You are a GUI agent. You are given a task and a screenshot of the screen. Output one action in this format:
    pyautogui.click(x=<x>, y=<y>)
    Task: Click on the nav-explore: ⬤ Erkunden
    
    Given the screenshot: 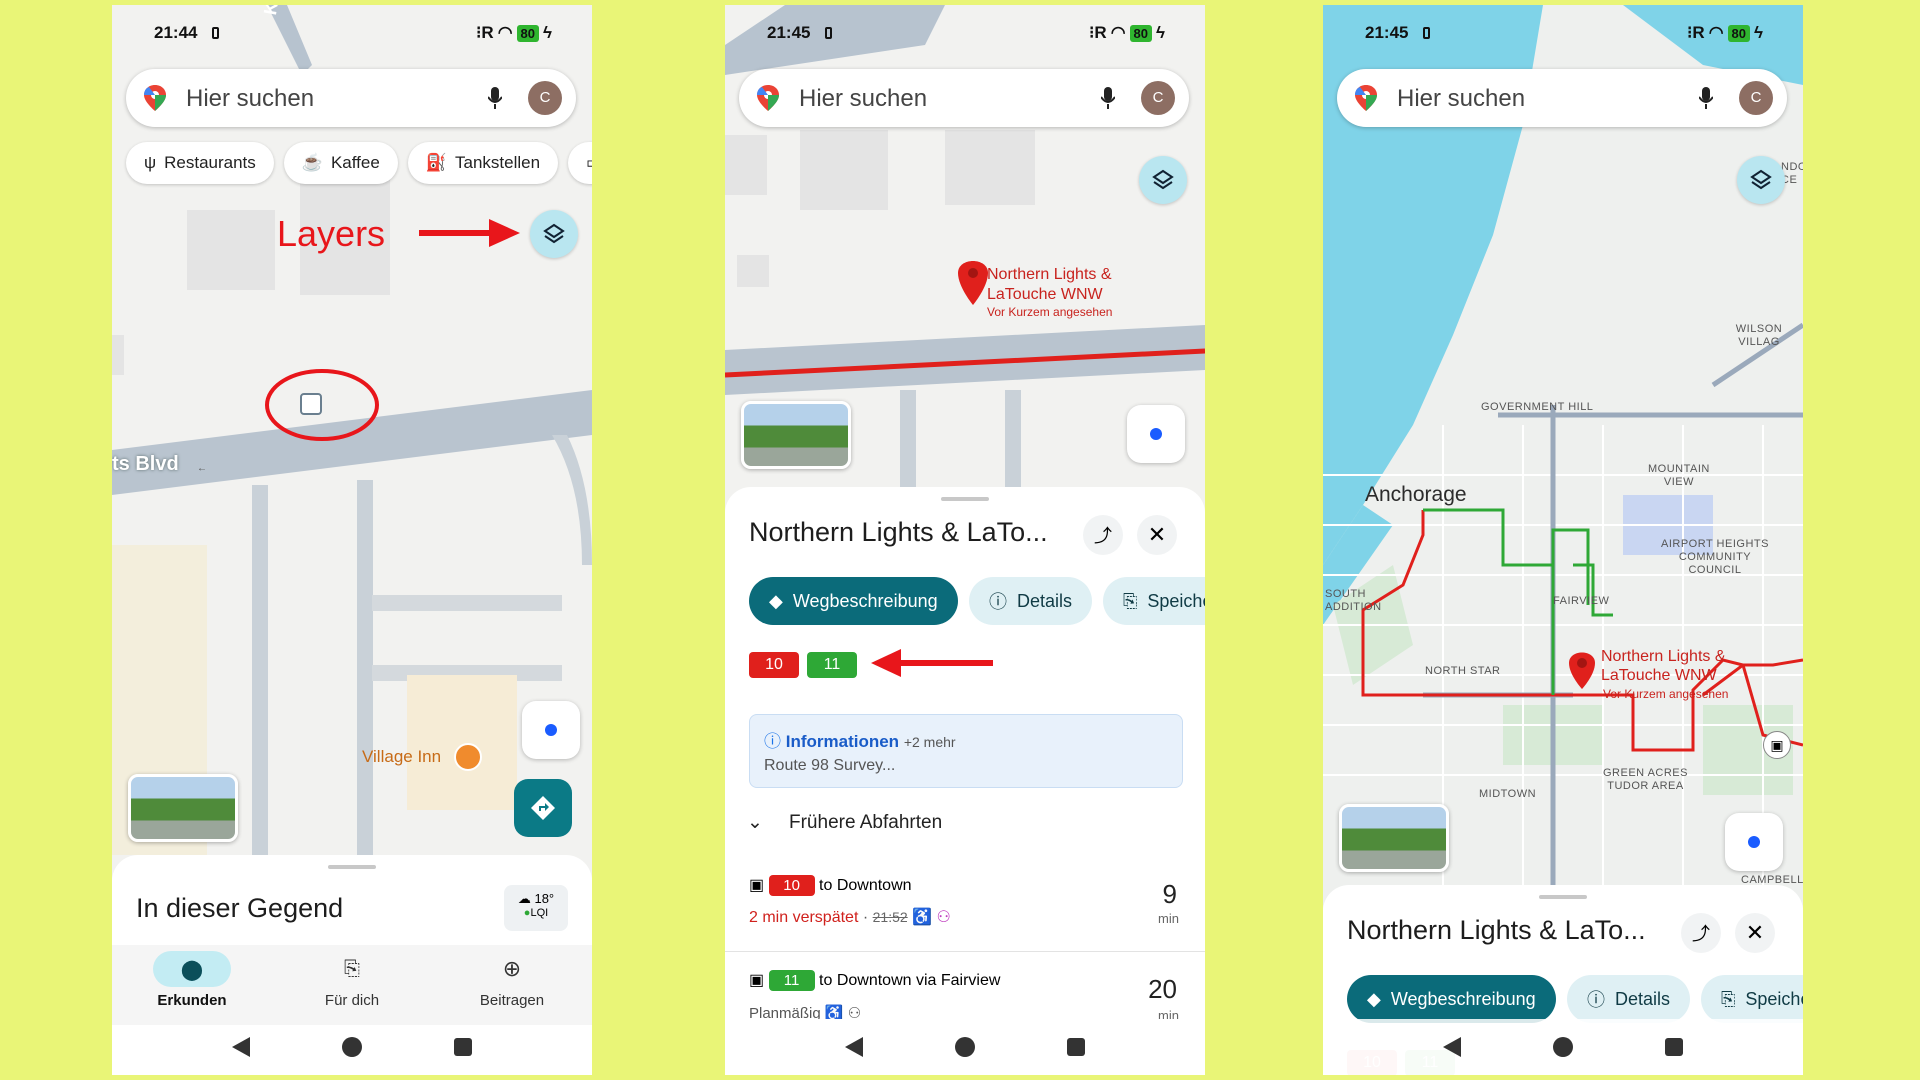 What is the action you would take?
    pyautogui.click(x=192, y=985)
    